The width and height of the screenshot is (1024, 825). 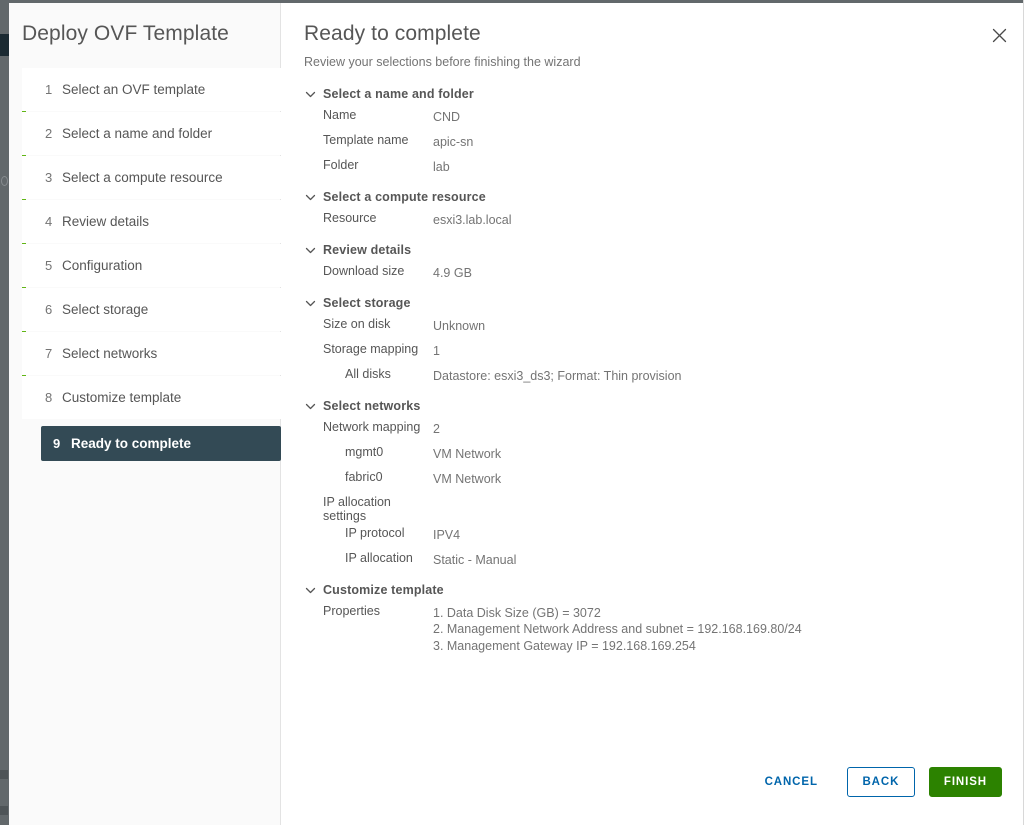 I want to click on wizard-step-label: Select storage, so click(x=105, y=309).